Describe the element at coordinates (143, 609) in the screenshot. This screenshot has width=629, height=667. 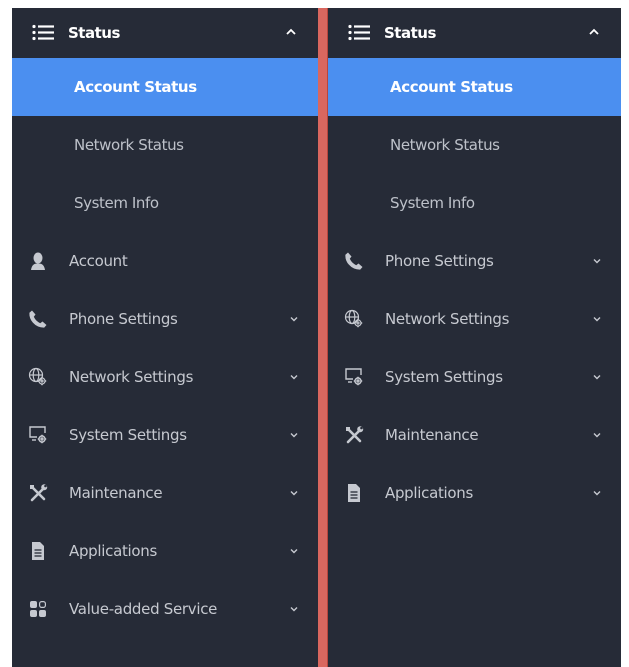
I see `menu-item-label: Value-added Service` at that location.